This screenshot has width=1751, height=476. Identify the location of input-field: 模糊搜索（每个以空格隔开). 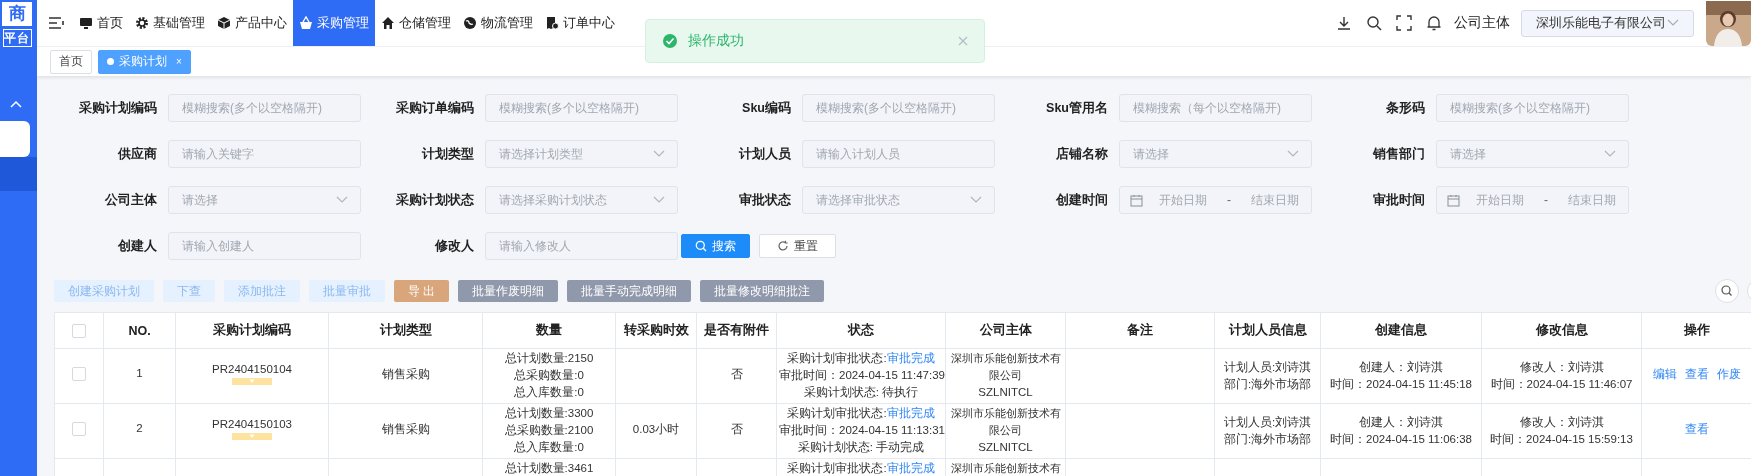
(1215, 108).